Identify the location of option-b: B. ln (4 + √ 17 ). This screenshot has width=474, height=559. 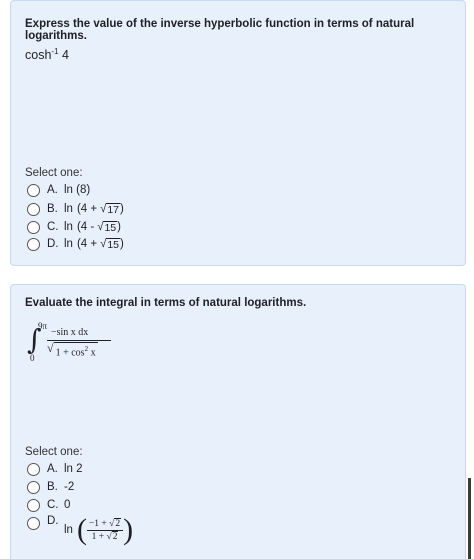
(75, 209).